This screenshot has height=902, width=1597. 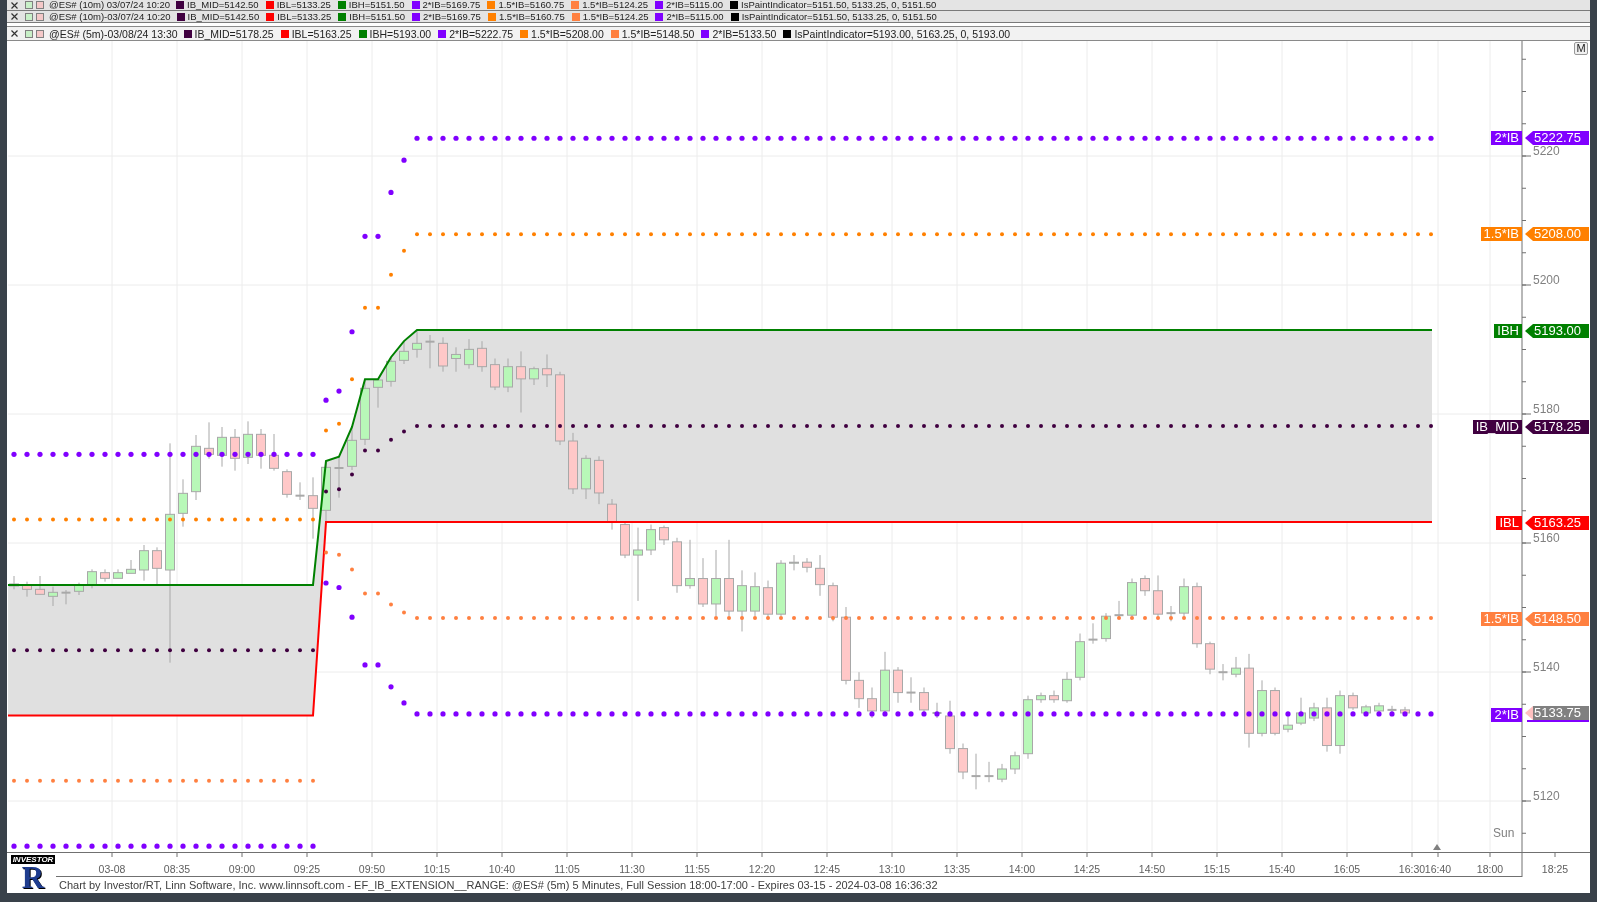 I want to click on level-label: IB_MID, so click(x=1497, y=427).